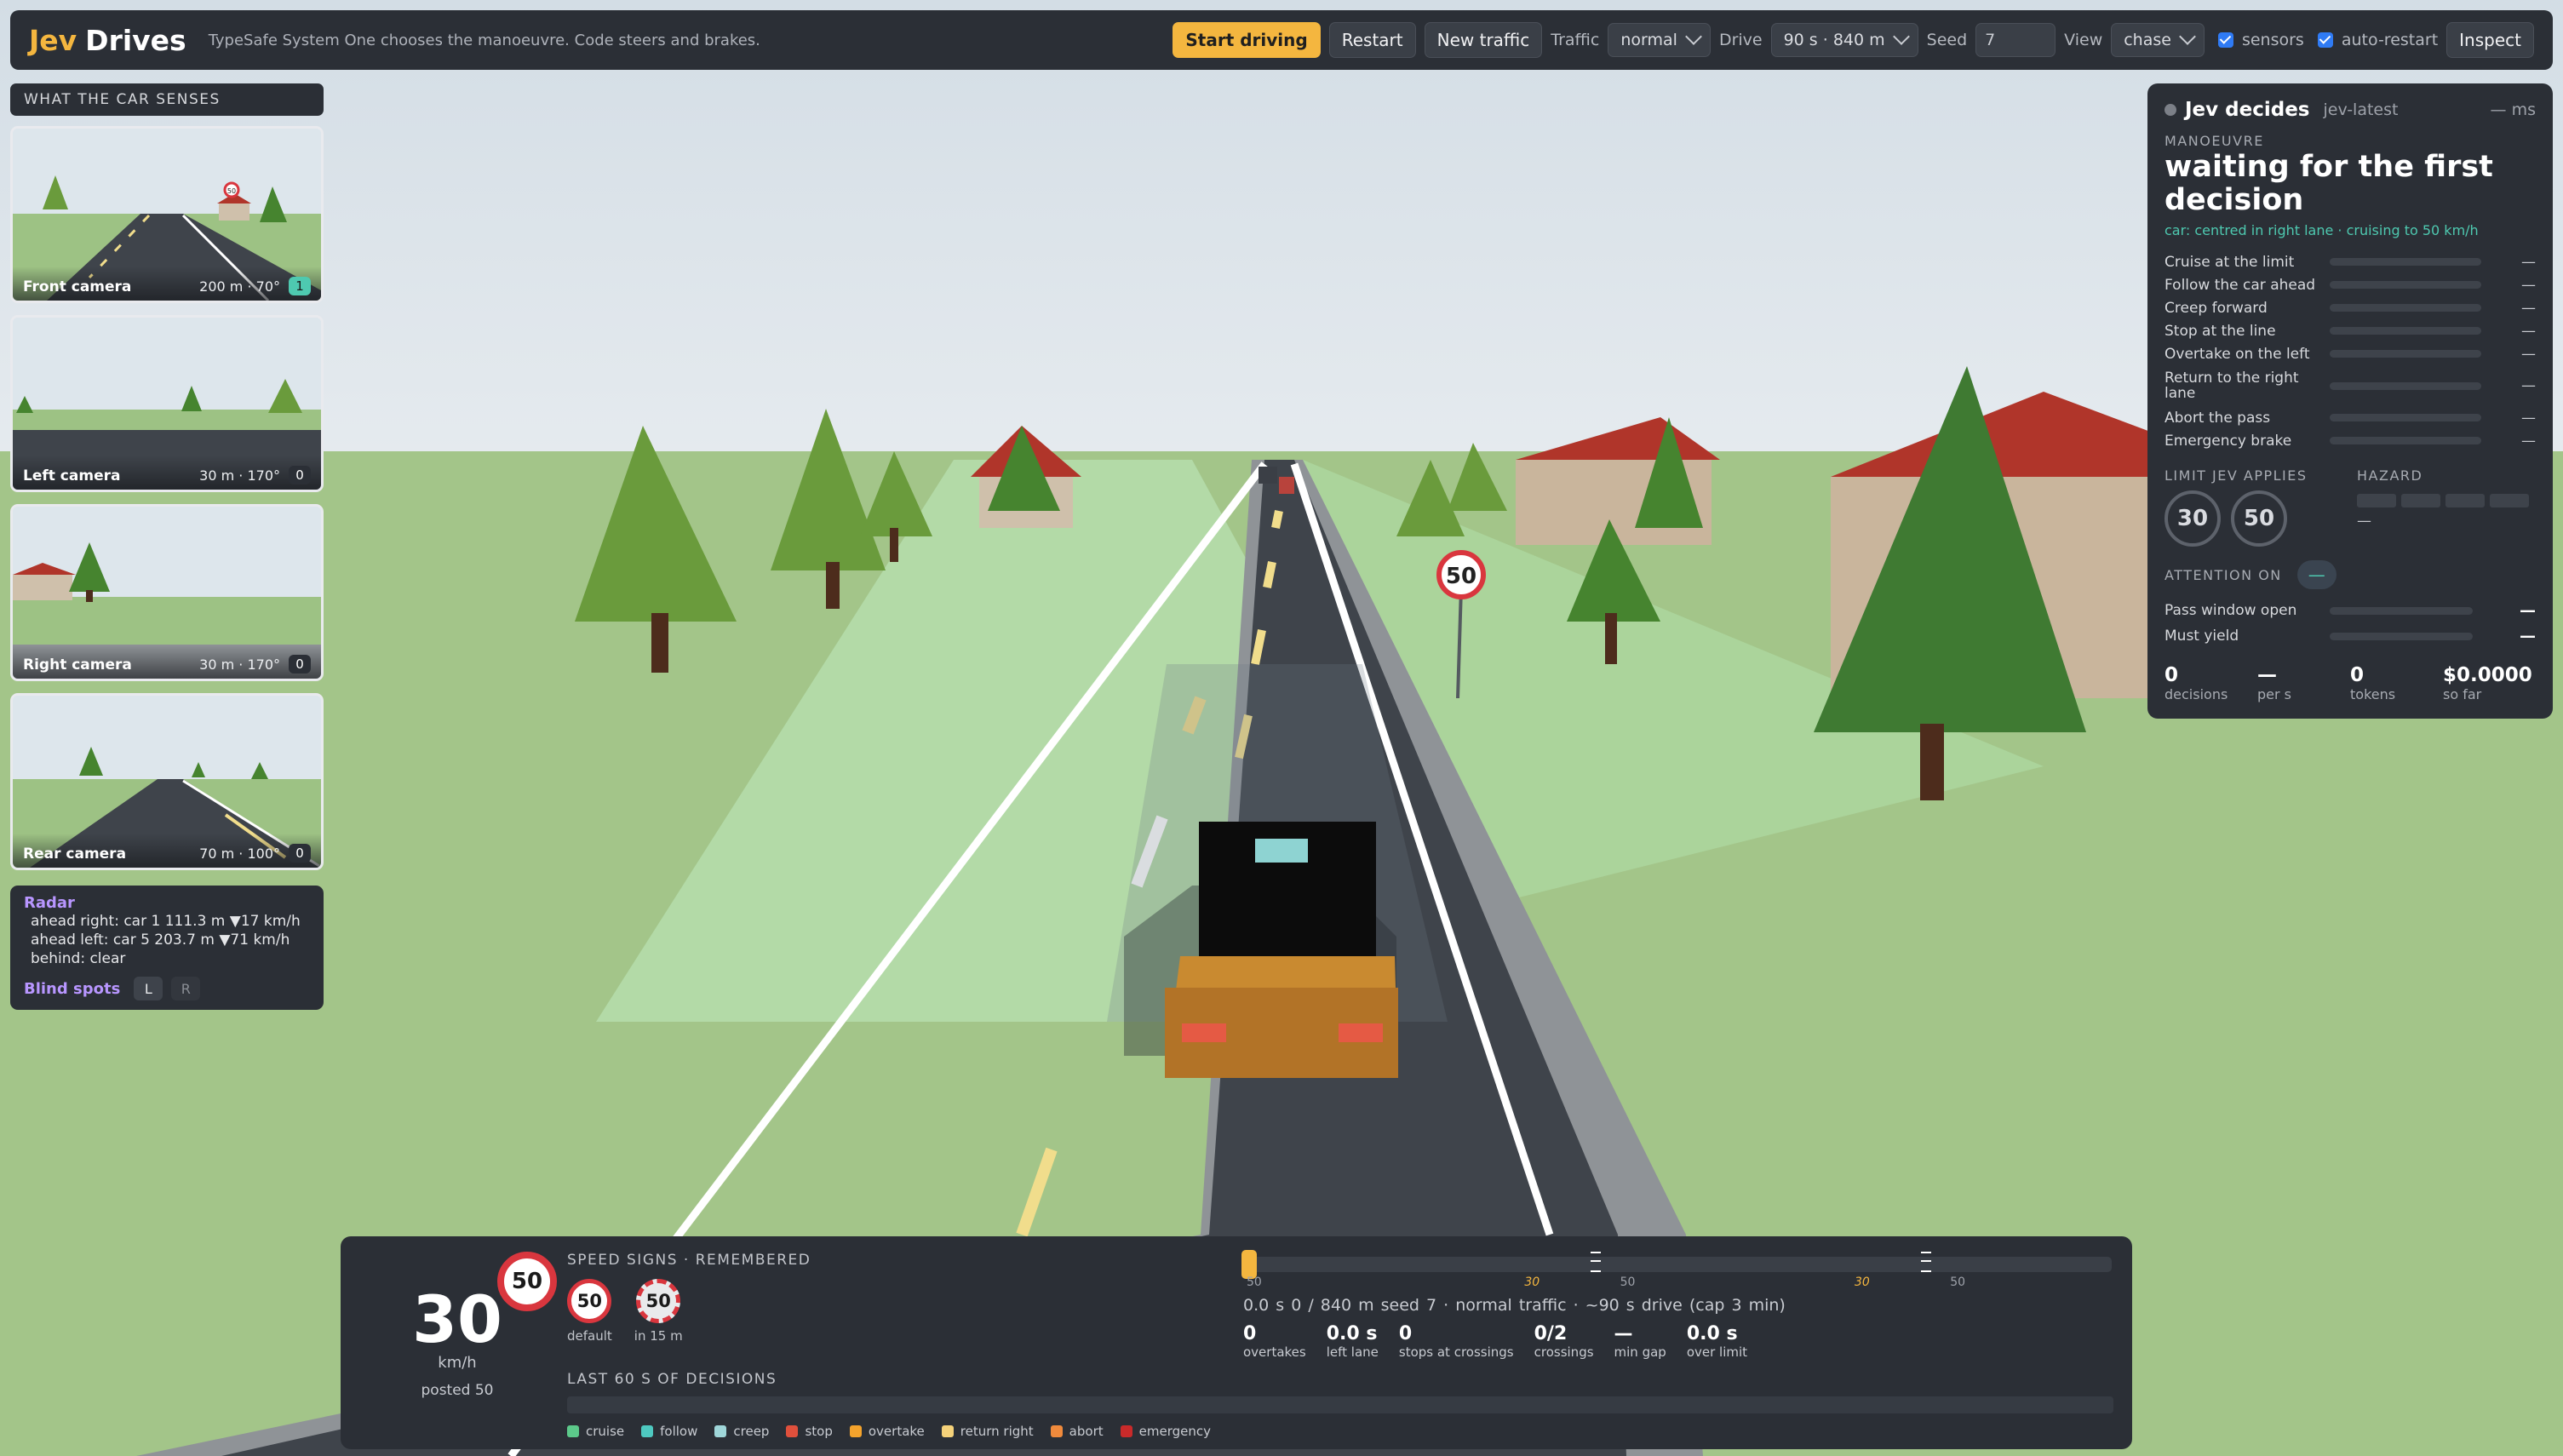  Describe the element at coordinates (2357, 675) in the screenshot. I see `stat-value: 0` at that location.